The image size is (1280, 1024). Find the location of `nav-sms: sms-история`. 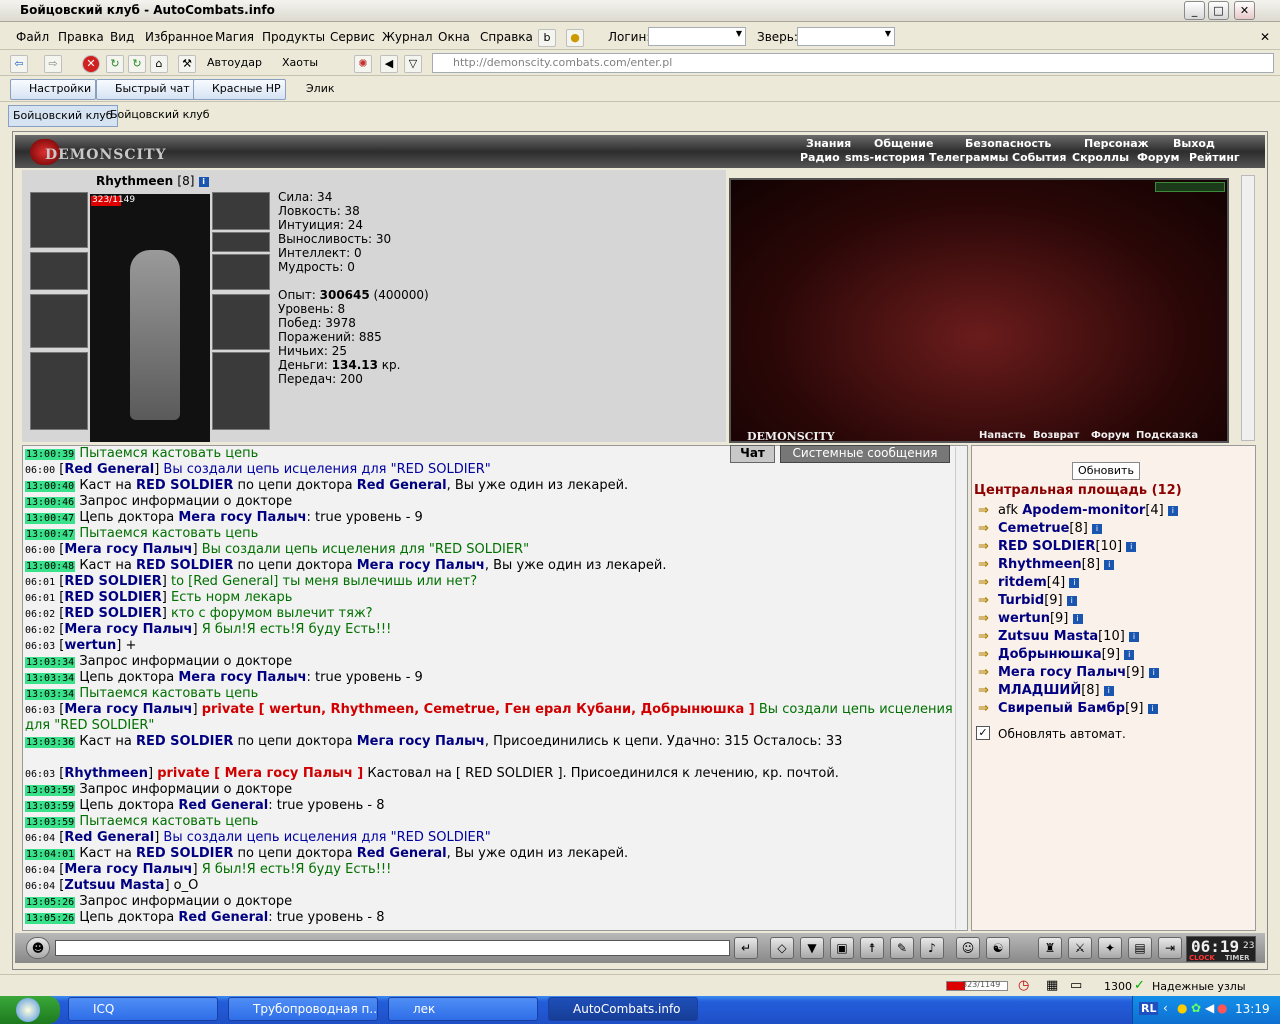

nav-sms: sms-история is located at coordinates (885, 157).